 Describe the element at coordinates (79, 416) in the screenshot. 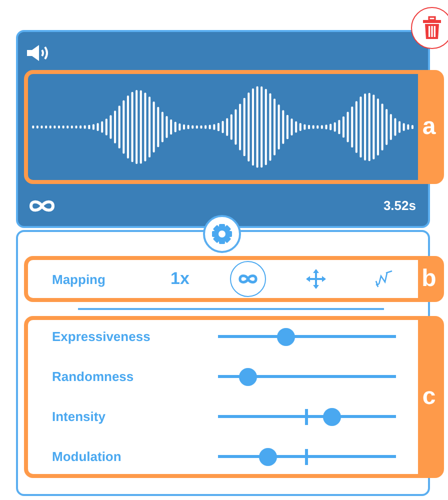

I see `slider-label: Intensity` at that location.